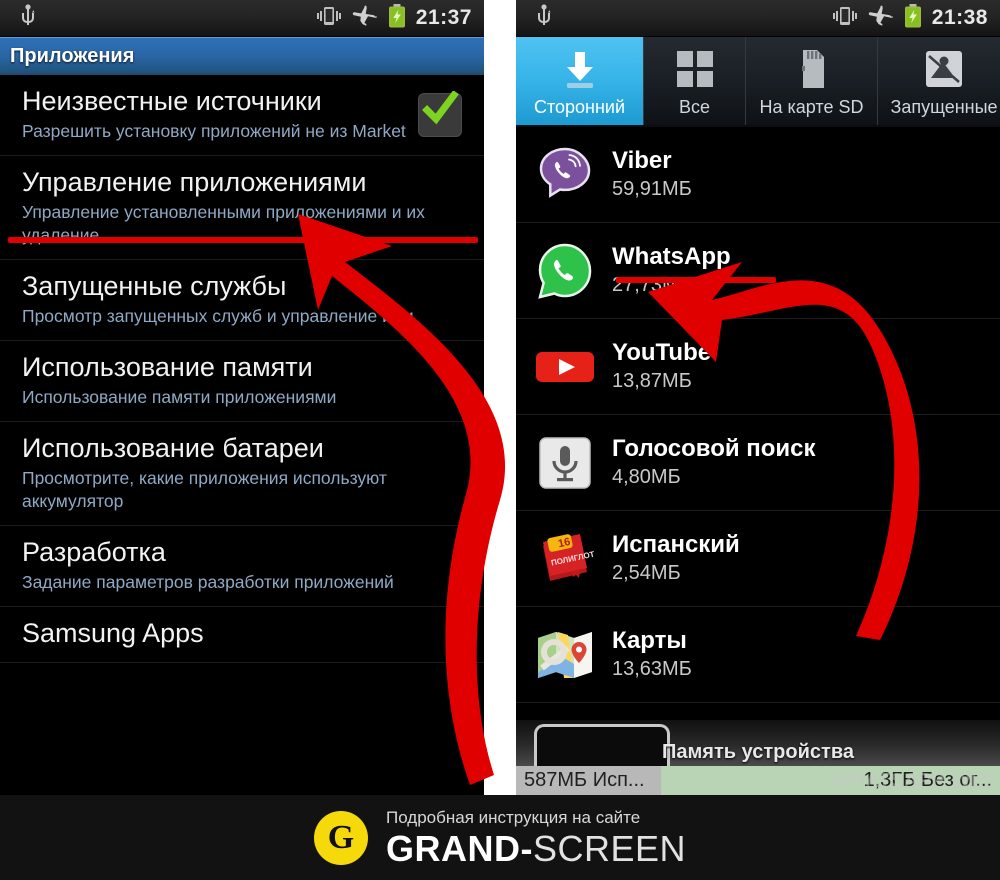  What do you see at coordinates (565, 463) in the screenshot?
I see `microphone-icon` at bounding box center [565, 463].